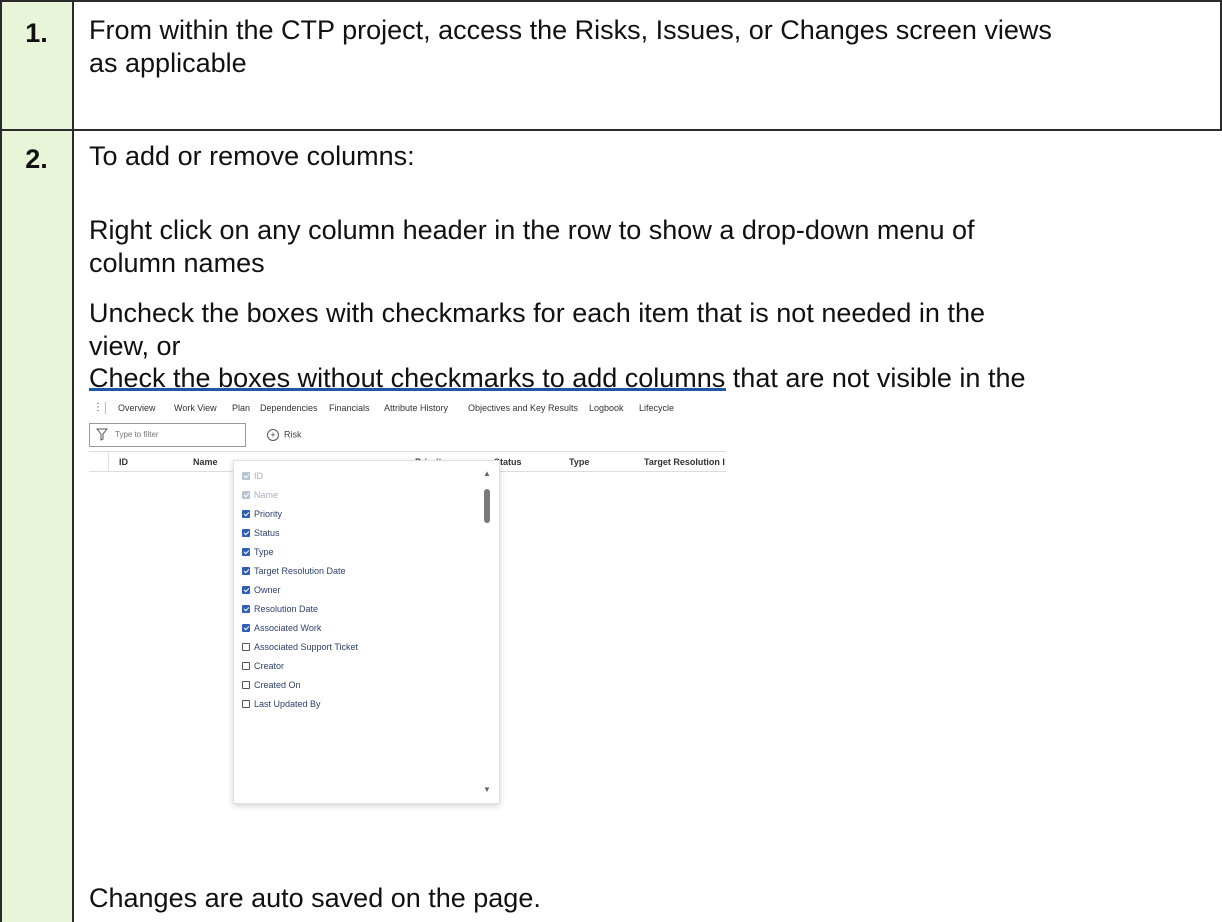 The height and width of the screenshot is (922, 1222). I want to click on menu-item-priority: Priority, so click(262, 516).